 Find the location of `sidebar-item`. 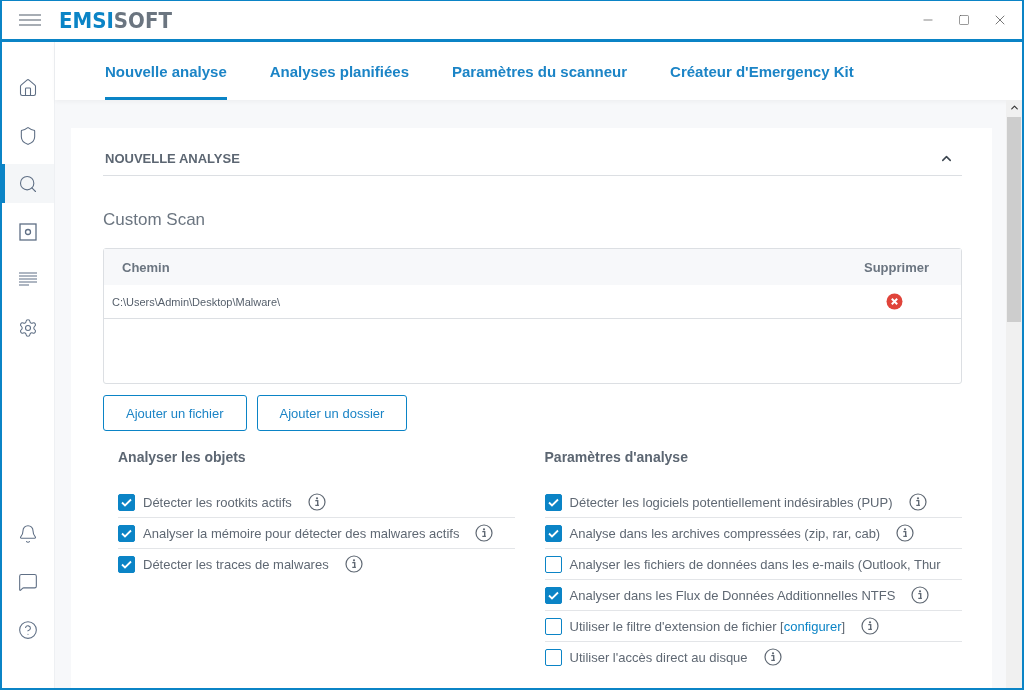

sidebar-item is located at coordinates (28, 183).